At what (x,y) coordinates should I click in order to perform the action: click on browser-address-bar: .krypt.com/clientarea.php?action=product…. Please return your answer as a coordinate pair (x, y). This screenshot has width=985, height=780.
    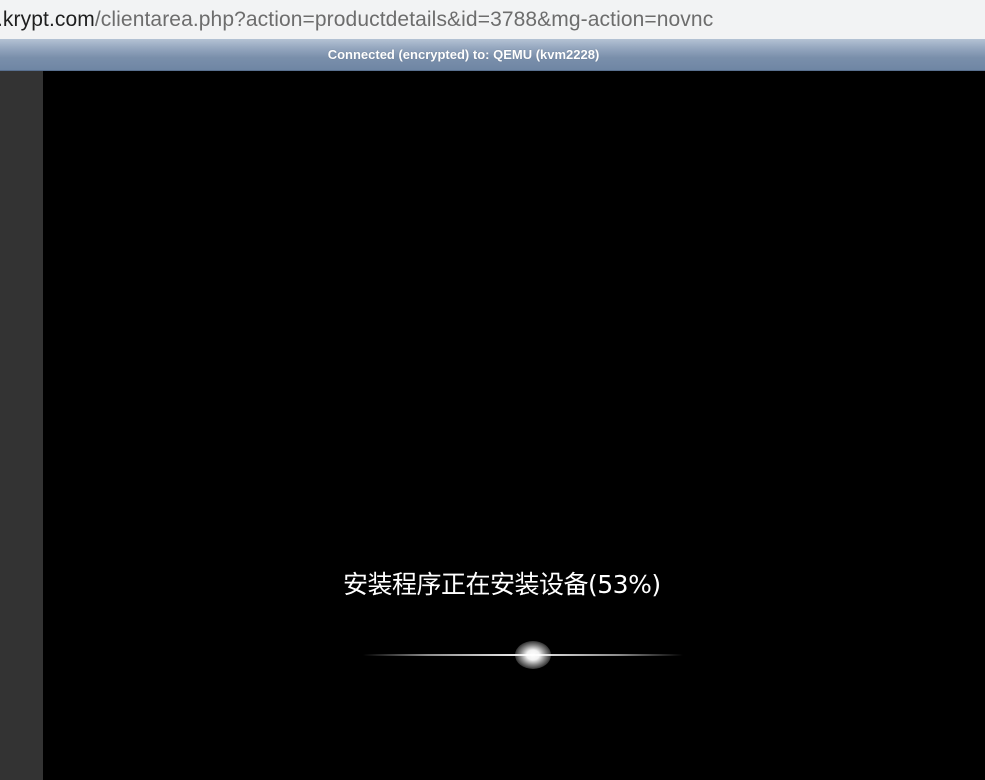
    Looking at the image, I should click on (492, 19).